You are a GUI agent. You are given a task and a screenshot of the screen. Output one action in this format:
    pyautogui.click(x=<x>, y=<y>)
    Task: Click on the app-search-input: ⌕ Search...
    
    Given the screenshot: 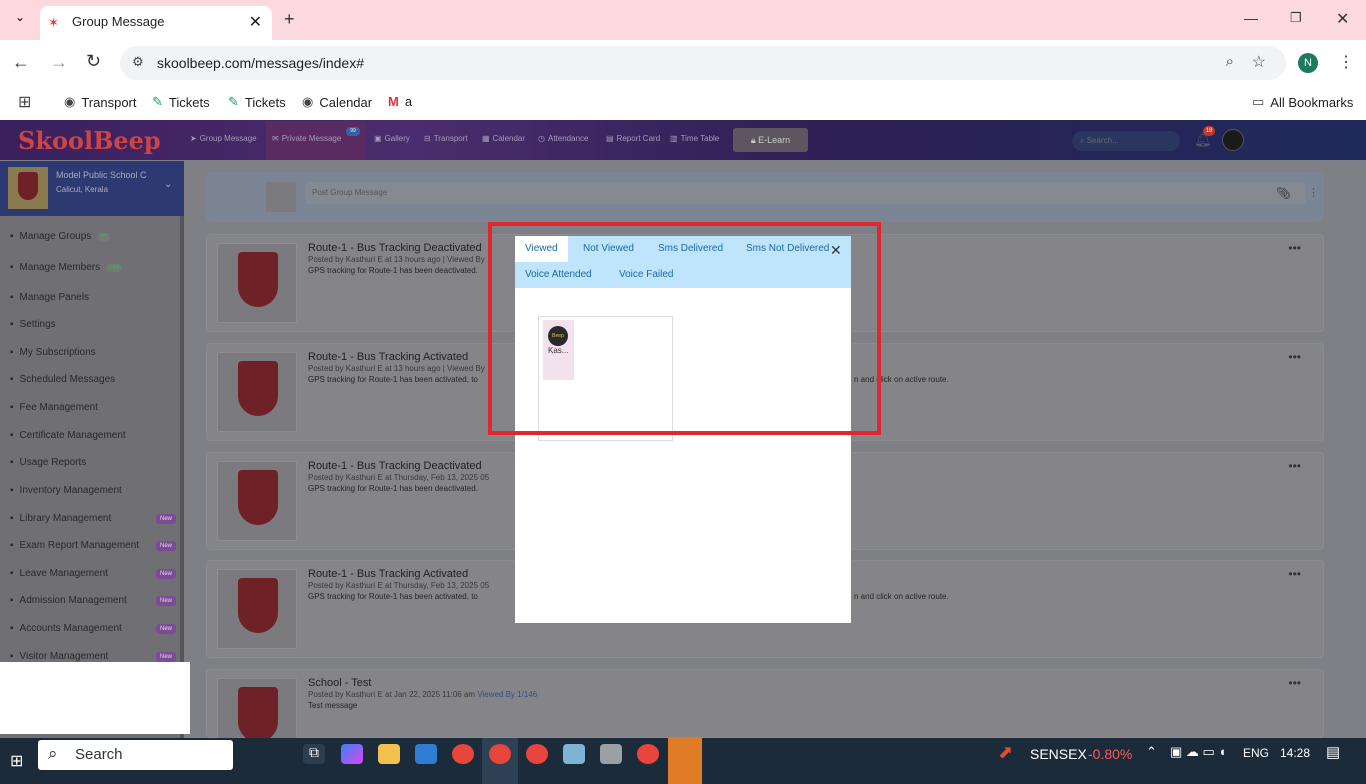 What is the action you would take?
    pyautogui.click(x=1126, y=141)
    